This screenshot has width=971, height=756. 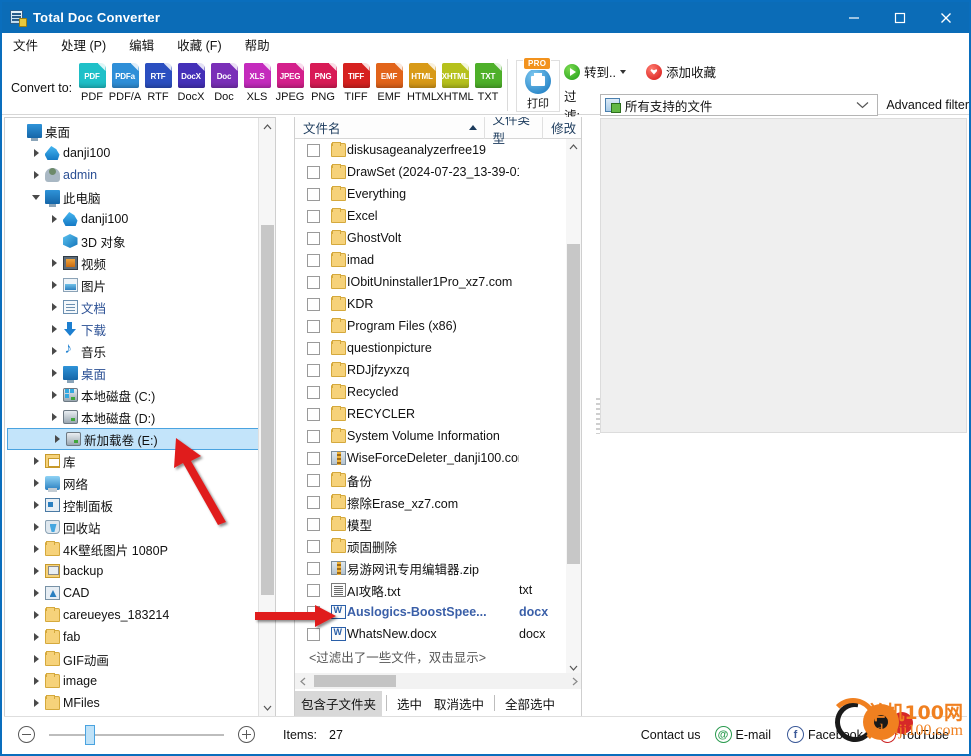 What do you see at coordinates (140, 307) in the screenshot?
I see `tree-item: 文档` at bounding box center [140, 307].